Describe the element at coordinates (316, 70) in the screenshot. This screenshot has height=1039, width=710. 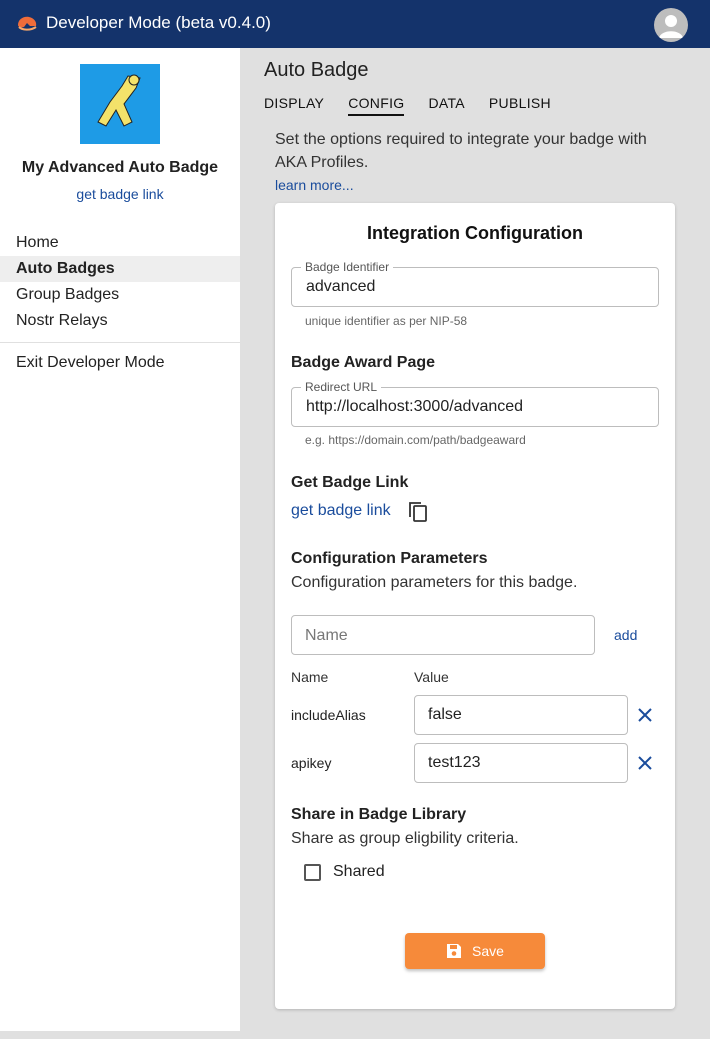
I see `page-title: Auto Badge` at that location.